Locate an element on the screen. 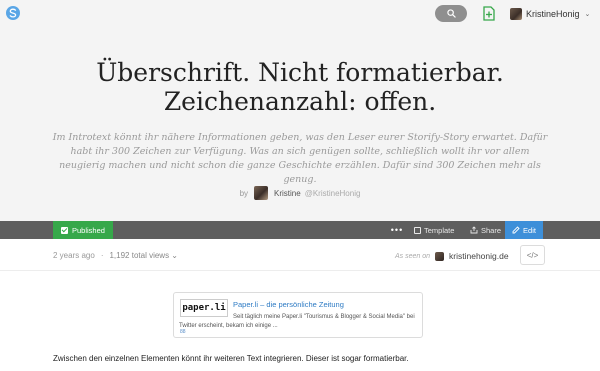 This screenshot has width=600, height=371. user-menu: KristineHonig ⌄ is located at coordinates (550, 14).